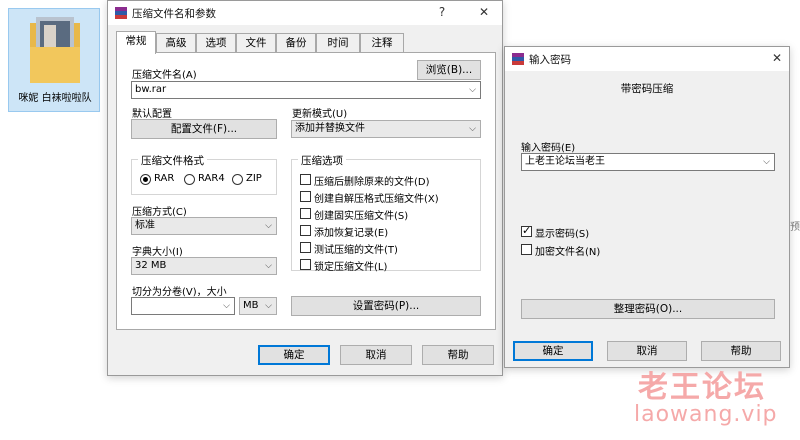 Image resolution: width=800 pixels, height=440 pixels. What do you see at coordinates (152, 114) in the screenshot?
I see `profile-label: 默认配置` at bounding box center [152, 114].